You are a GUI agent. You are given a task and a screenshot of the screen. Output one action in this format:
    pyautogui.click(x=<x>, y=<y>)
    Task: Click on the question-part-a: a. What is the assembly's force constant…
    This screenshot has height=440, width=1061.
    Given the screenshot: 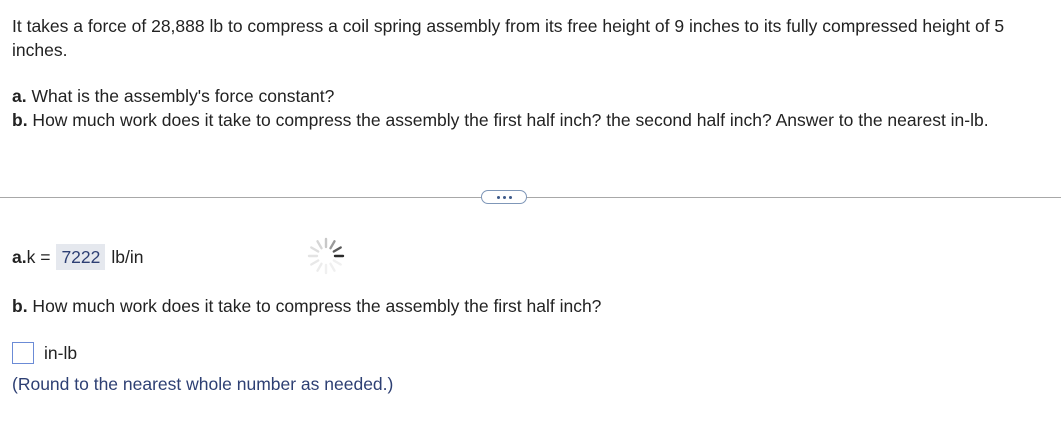 What is the action you would take?
    pyautogui.click(x=527, y=96)
    